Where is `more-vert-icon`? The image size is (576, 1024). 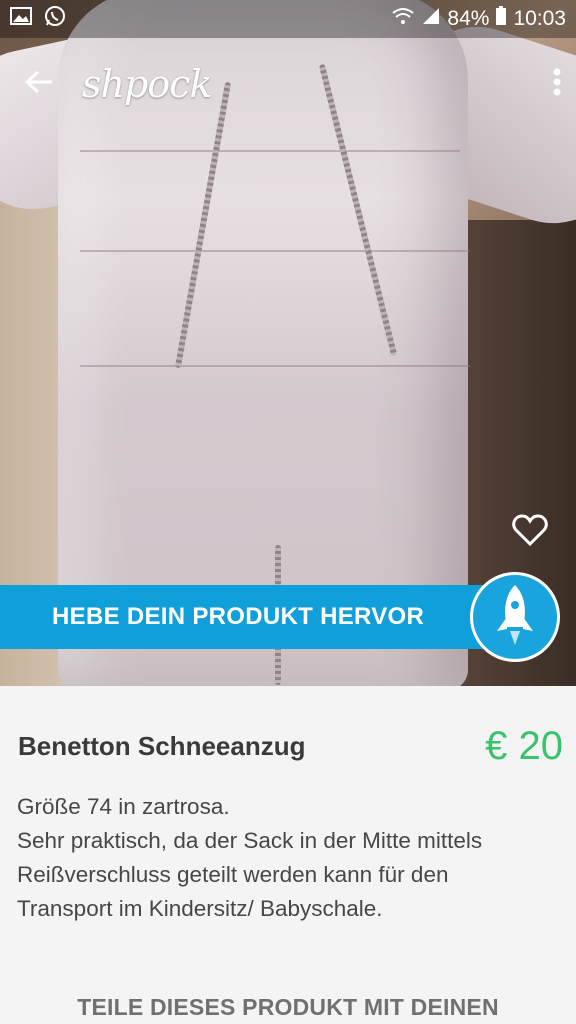
more-vert-icon is located at coordinates (557, 84).